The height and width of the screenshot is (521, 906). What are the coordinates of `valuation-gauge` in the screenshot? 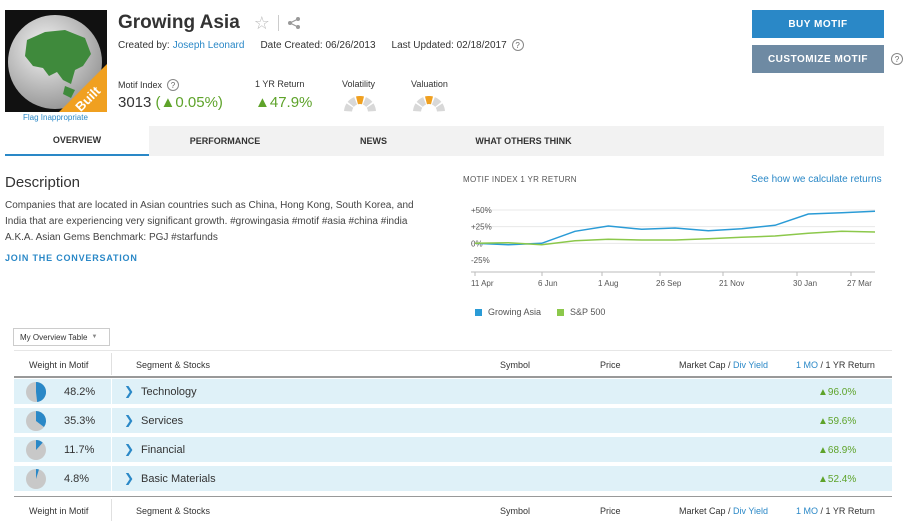 It's located at (429, 104).